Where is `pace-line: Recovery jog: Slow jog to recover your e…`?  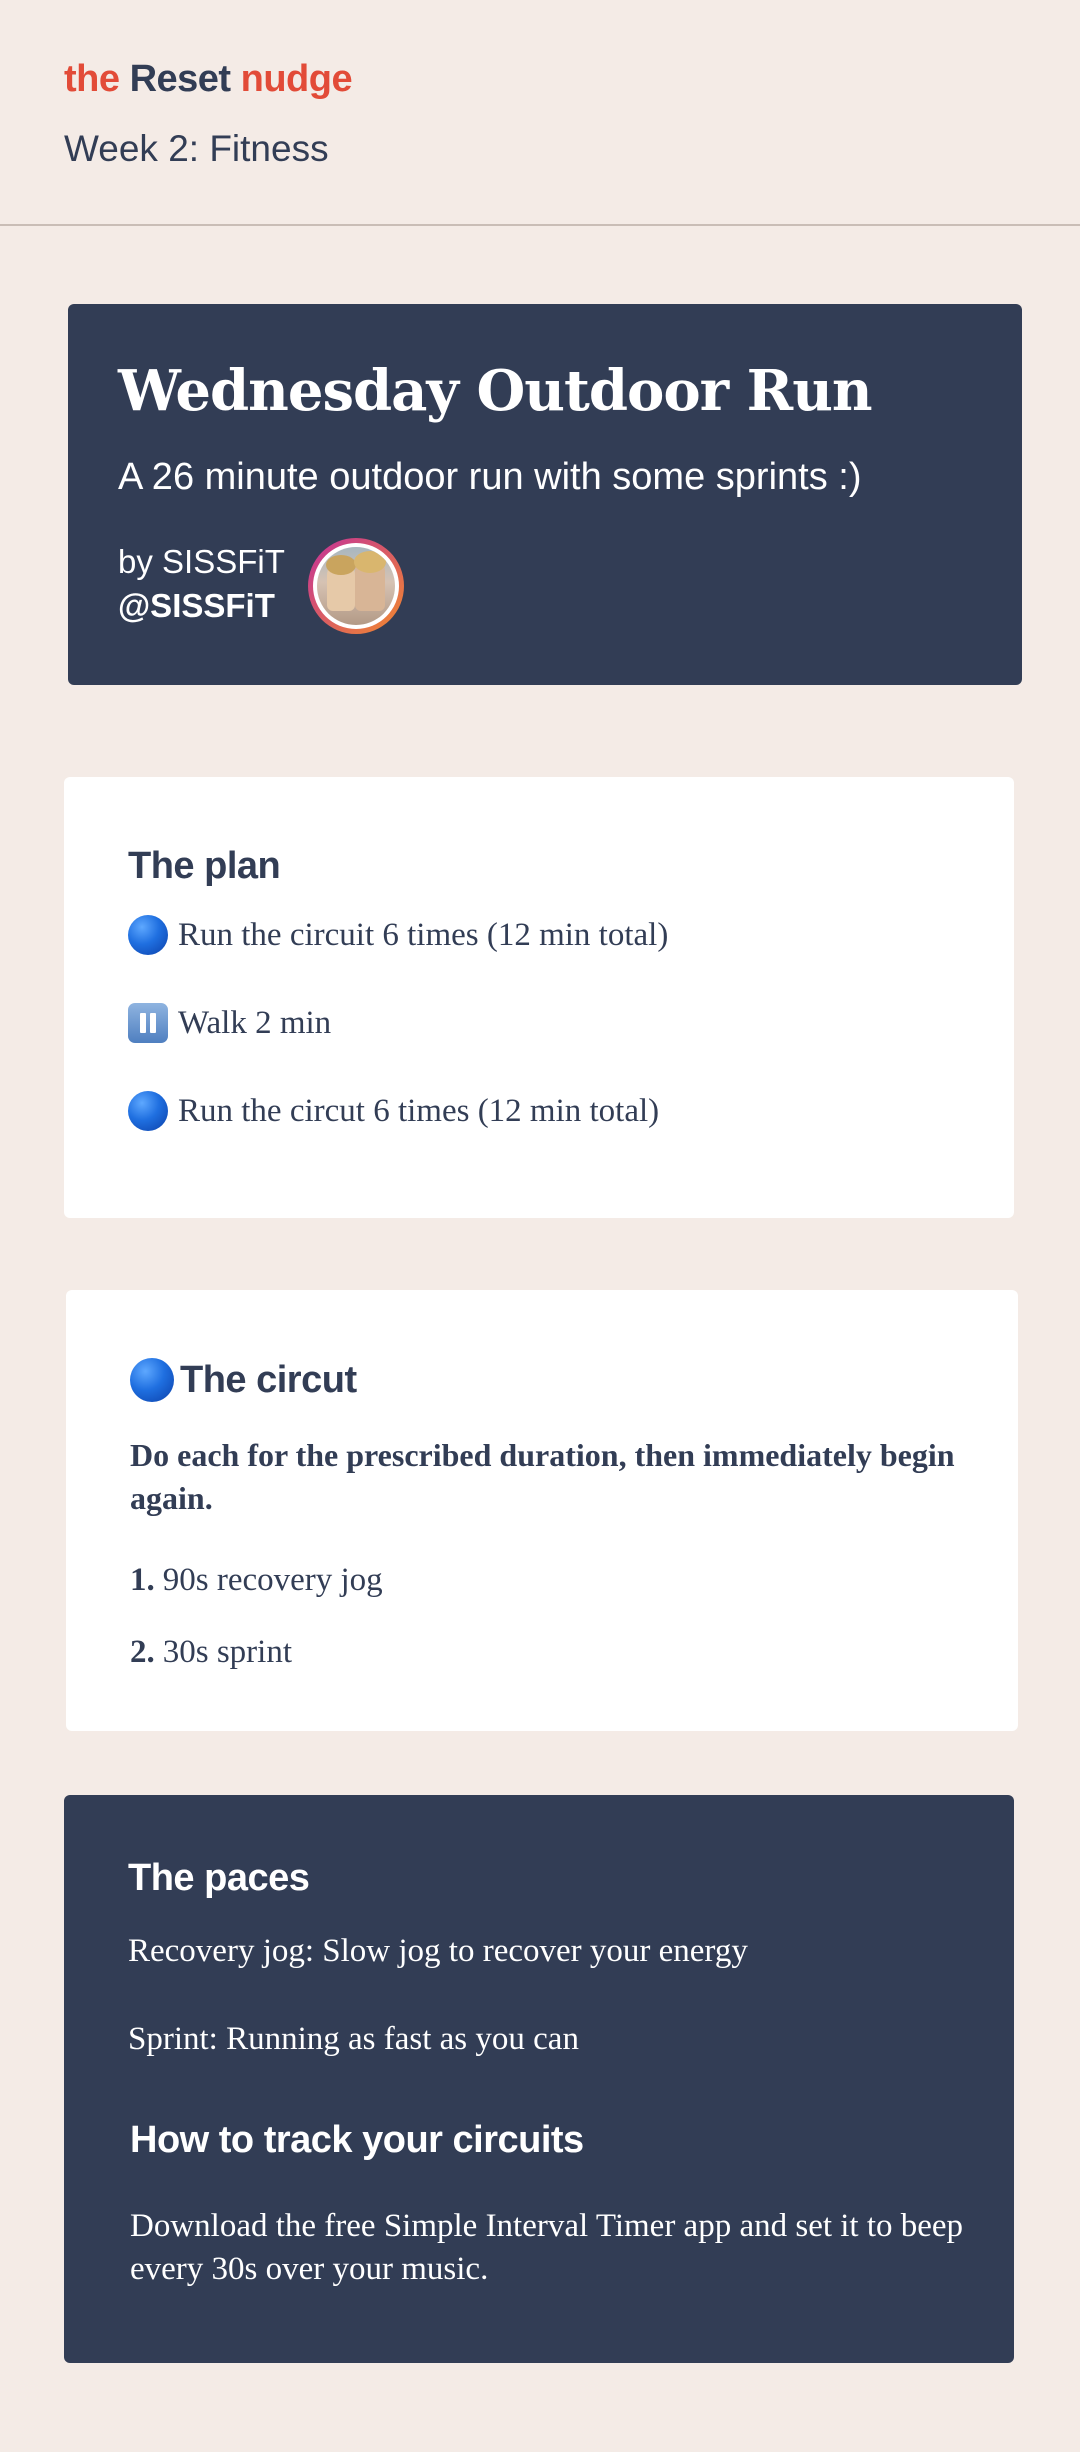 pace-line: Recovery jog: Slow jog to recover your e… is located at coordinates (438, 1951).